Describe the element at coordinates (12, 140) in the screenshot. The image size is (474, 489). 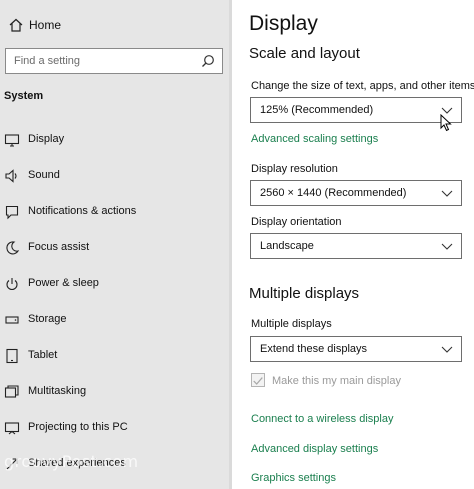
I see `monitor-icon` at that location.